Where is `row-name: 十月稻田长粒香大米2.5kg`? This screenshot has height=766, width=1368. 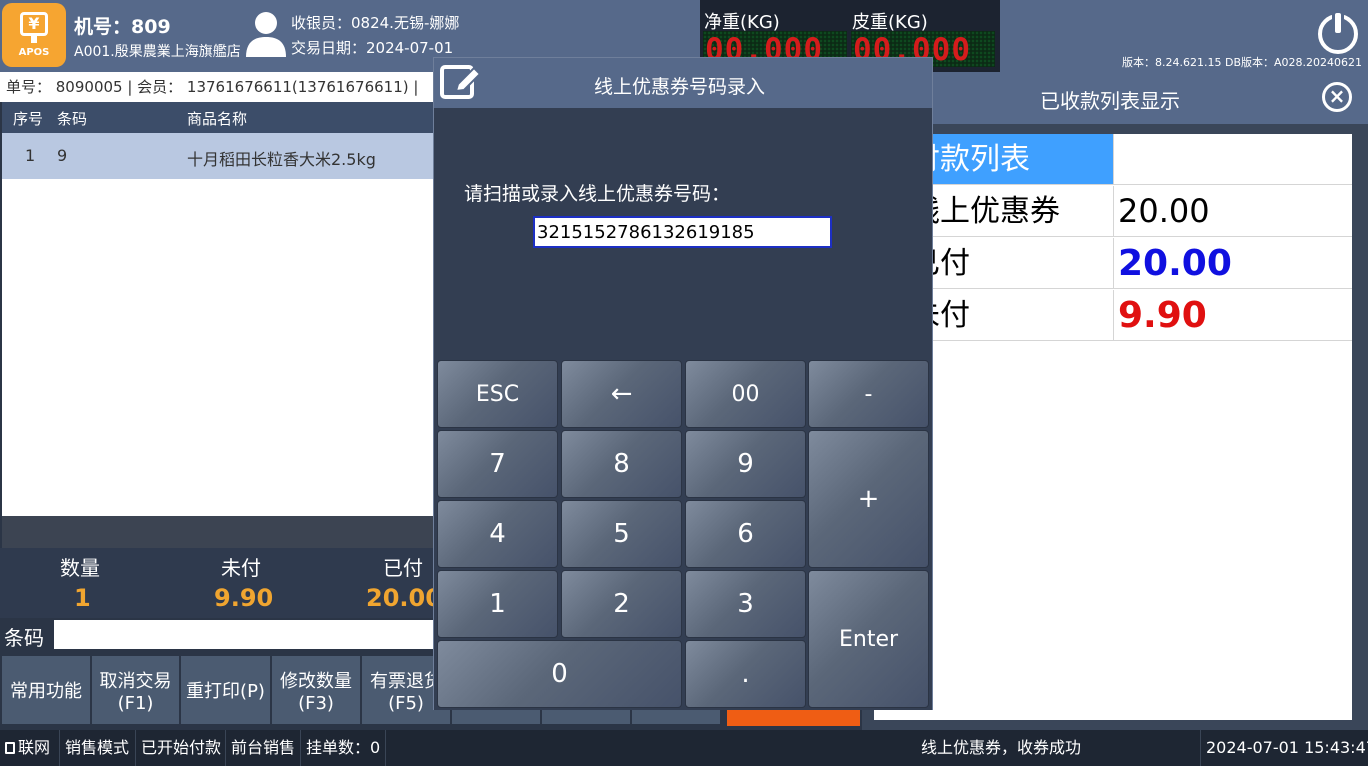 row-name: 十月稻田长粒香大米2.5kg is located at coordinates (281, 159).